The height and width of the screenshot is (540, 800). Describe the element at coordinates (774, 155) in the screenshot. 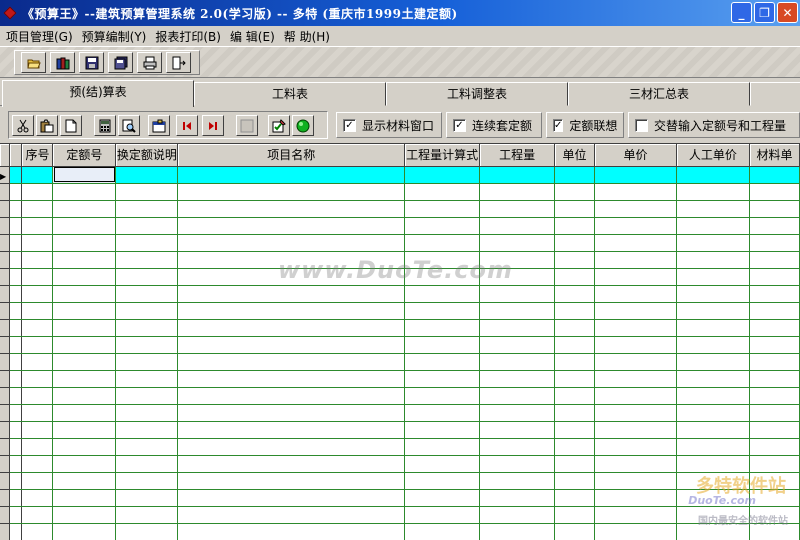

I see `col-header-material-price: 材料单` at that location.